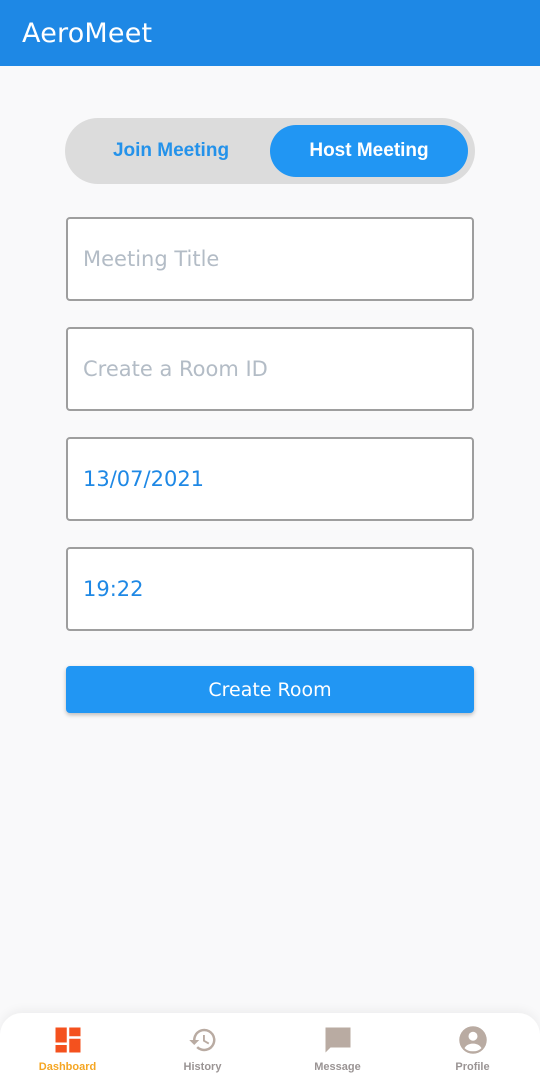 This screenshot has height=1077, width=540. I want to click on message-icon, so click(337, 1040).